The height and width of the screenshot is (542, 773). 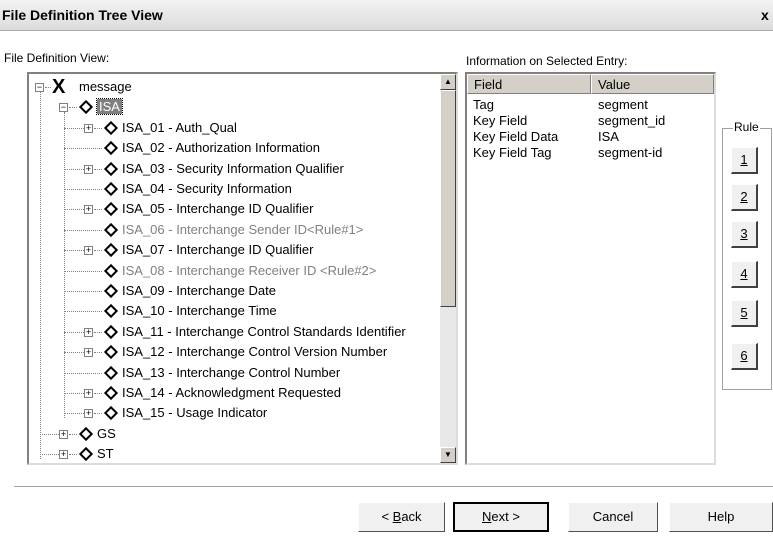 What do you see at coordinates (516, 136) in the screenshot?
I see `info-field-cell: Key Field Data` at bounding box center [516, 136].